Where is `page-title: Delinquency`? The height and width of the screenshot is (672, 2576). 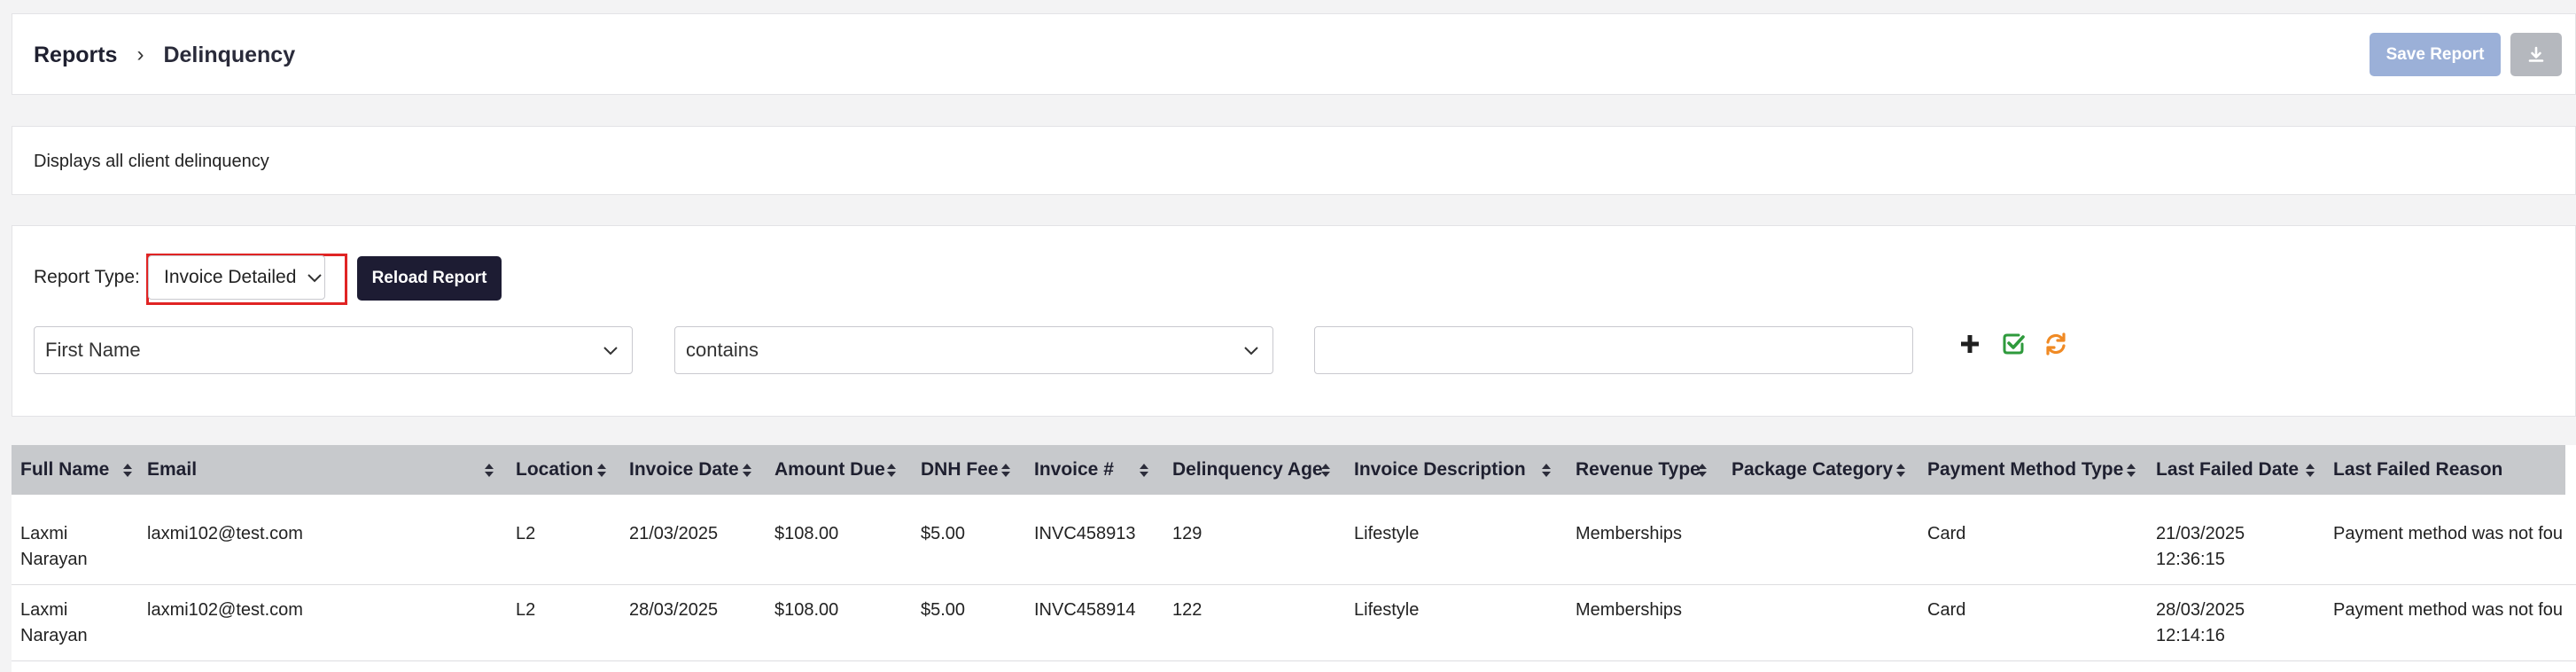
page-title: Delinquency is located at coordinates (229, 54).